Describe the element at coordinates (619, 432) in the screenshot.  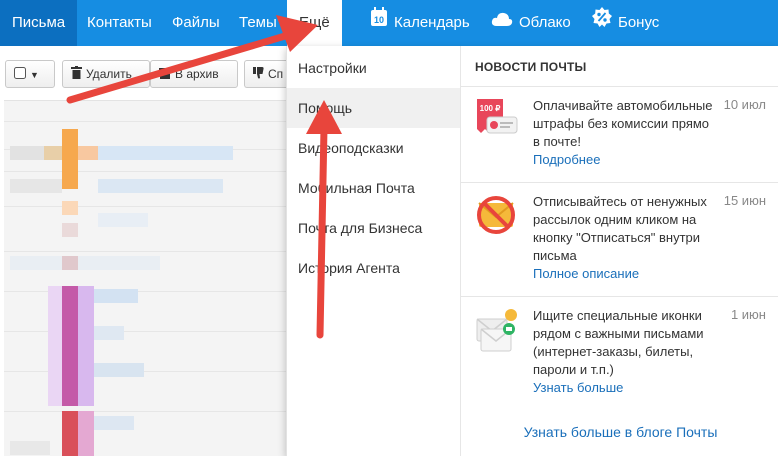
I see `mail-blog-link: Узнать больше в блоге Почты` at that location.